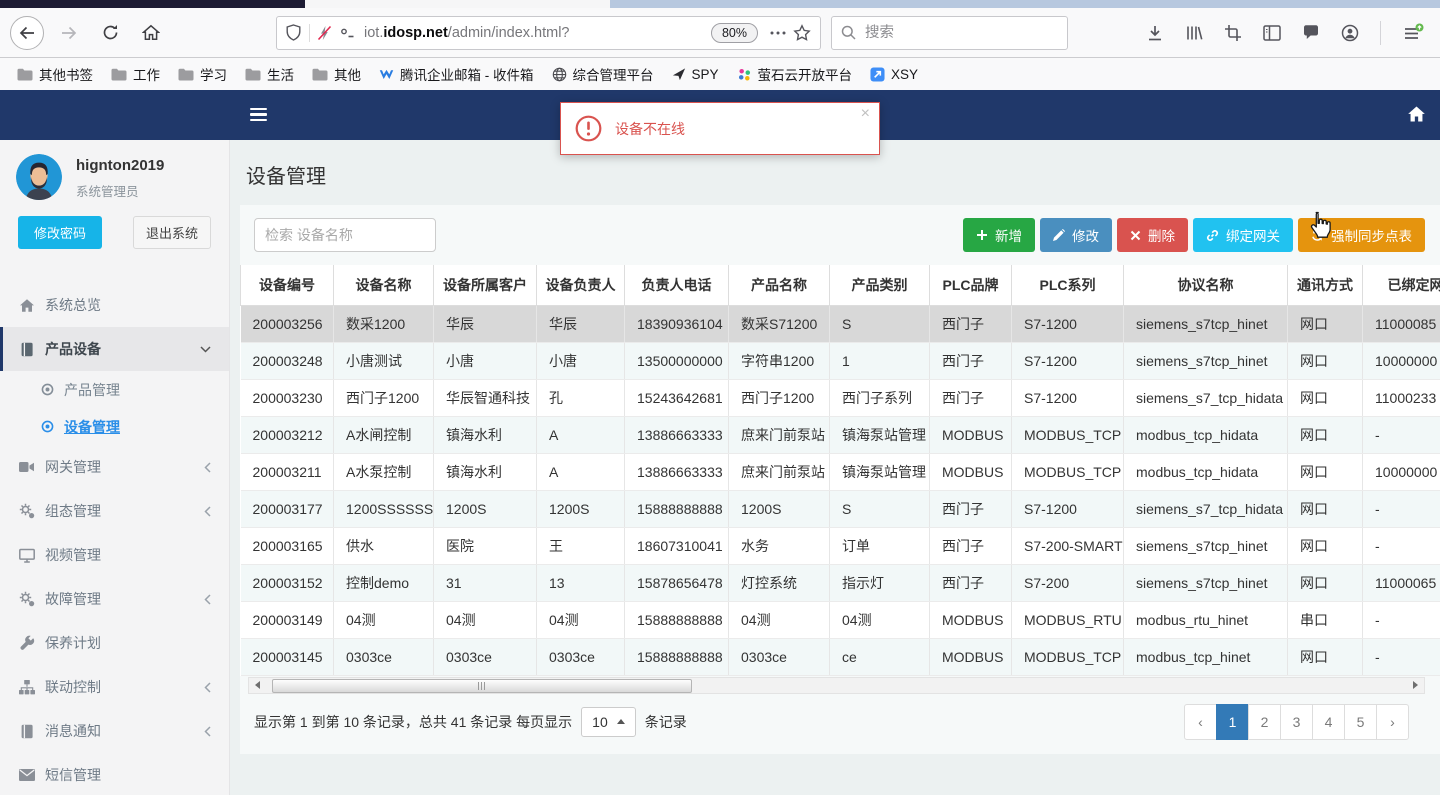  What do you see at coordinates (1076, 235) in the screenshot?
I see `edit-button: 修改` at bounding box center [1076, 235].